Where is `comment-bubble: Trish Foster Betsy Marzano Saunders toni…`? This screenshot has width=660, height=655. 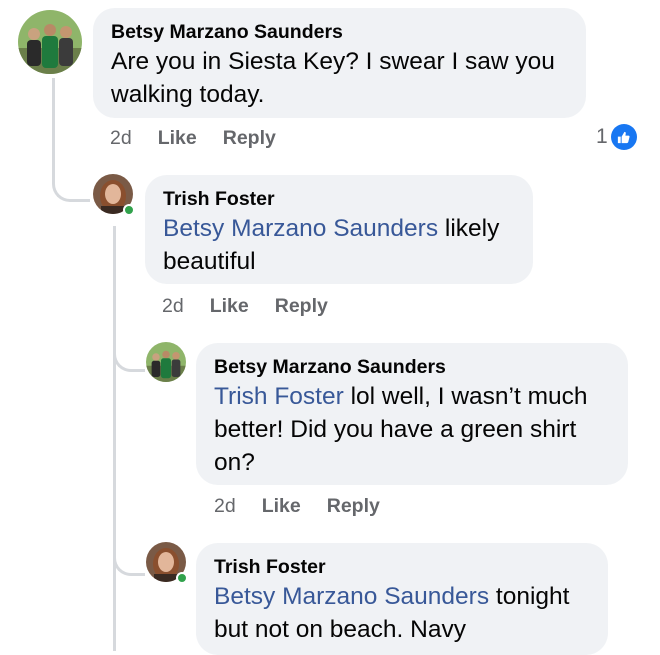
comment-bubble: Trish Foster Betsy Marzano Saunders toni… is located at coordinates (402, 599).